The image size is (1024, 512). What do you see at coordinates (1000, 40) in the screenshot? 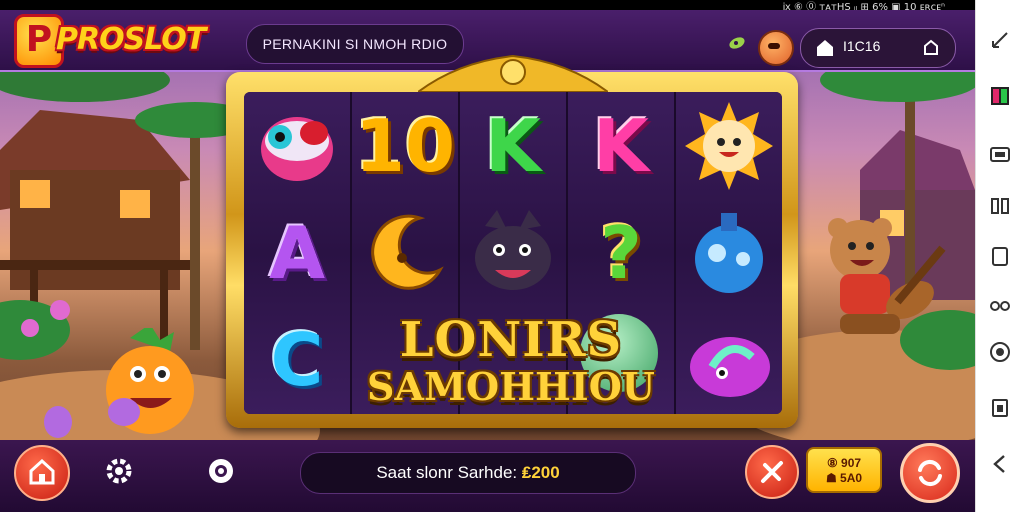
I see `expand-icon` at bounding box center [1000, 40].